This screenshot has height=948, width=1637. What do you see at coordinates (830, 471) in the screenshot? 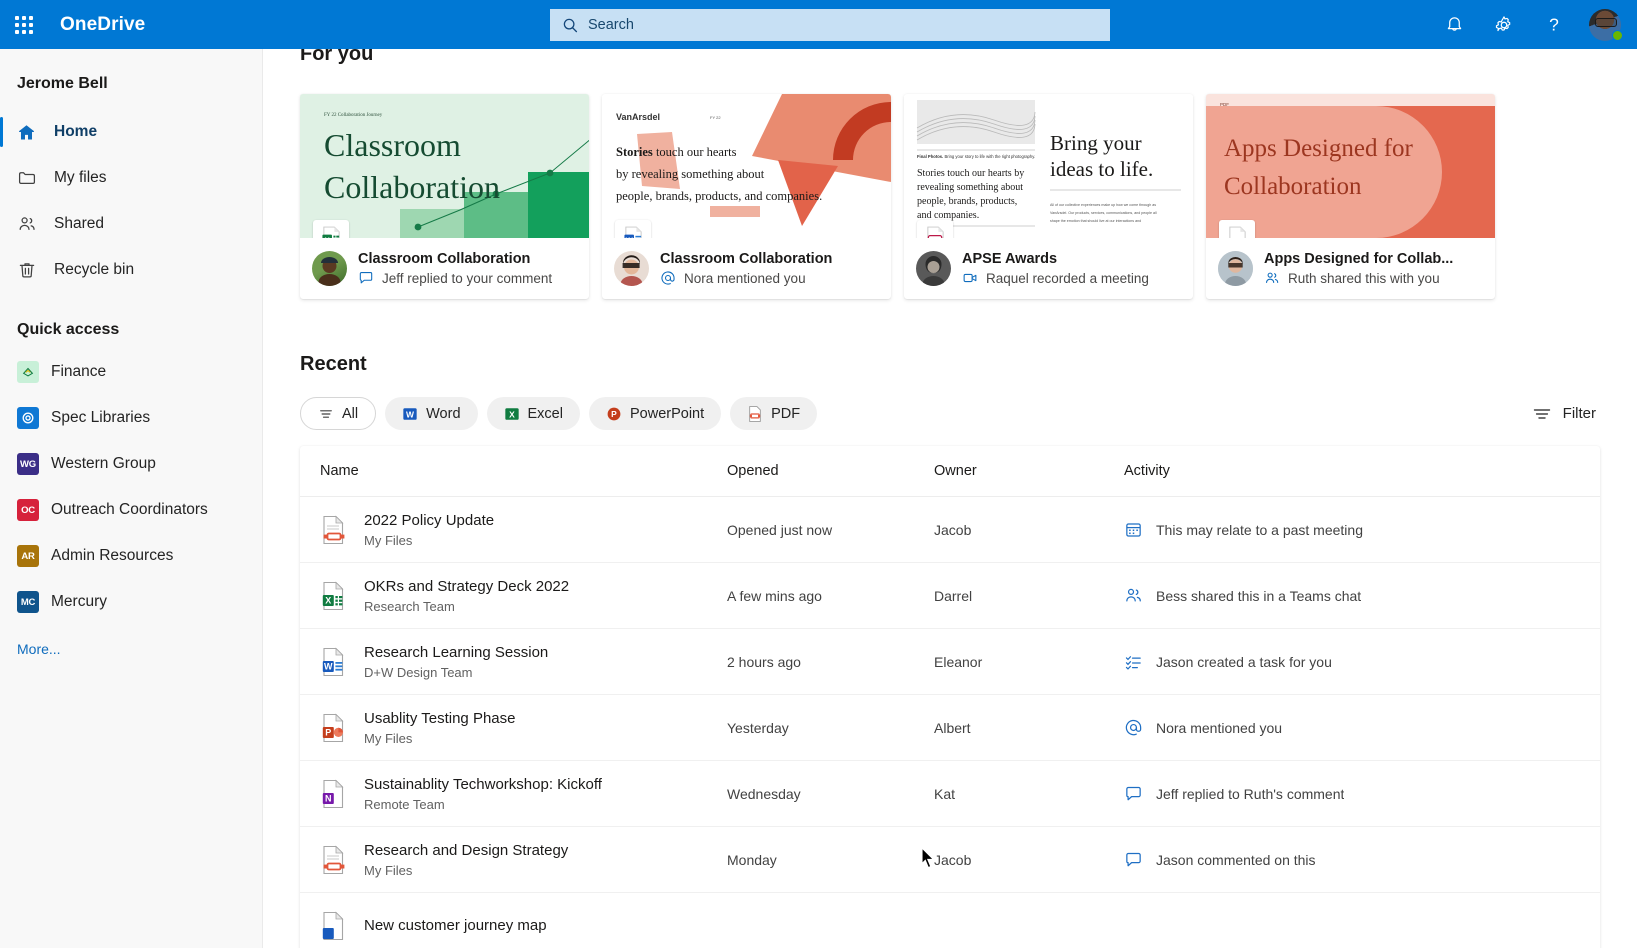
I see `column-header-opened: Opened` at bounding box center [830, 471].